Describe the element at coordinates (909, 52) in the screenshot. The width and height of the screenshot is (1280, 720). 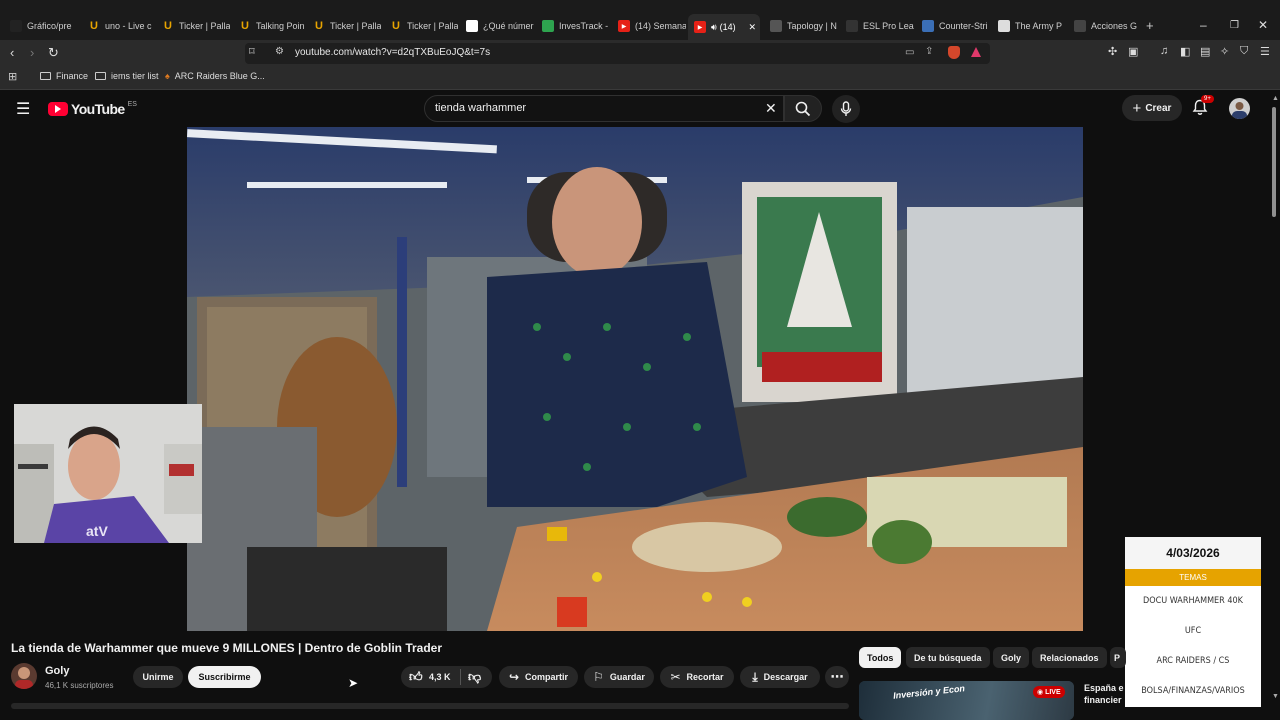
I see `screenshot-icon: ▭` at that location.